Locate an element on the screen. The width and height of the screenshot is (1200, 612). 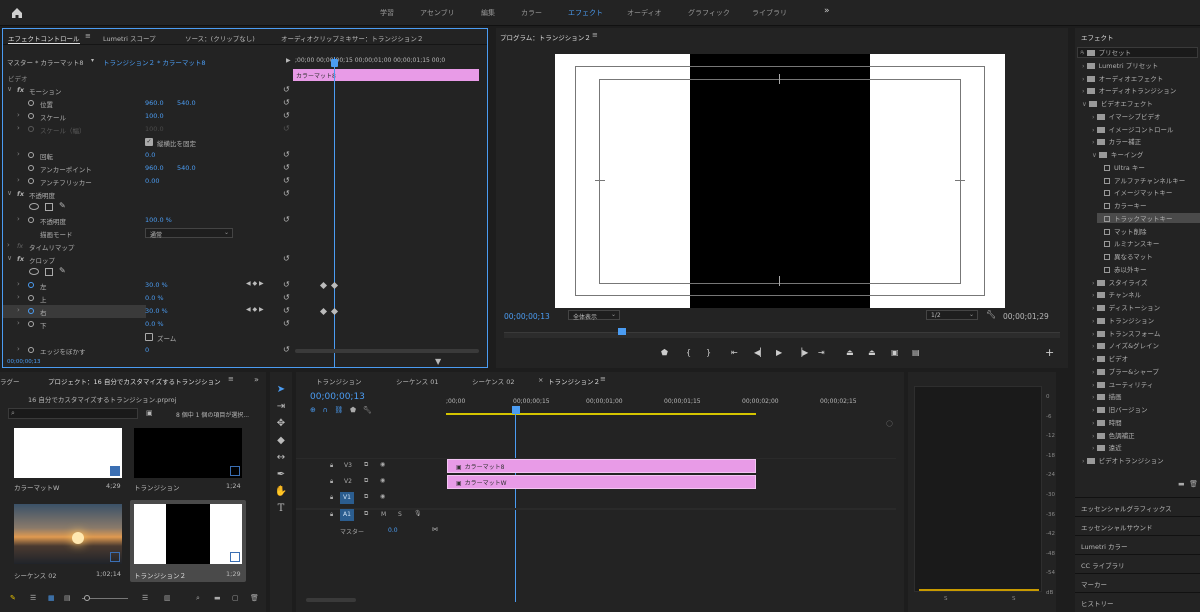
expand-chevron-icon: ∨ is located at coordinates (1095, 155).